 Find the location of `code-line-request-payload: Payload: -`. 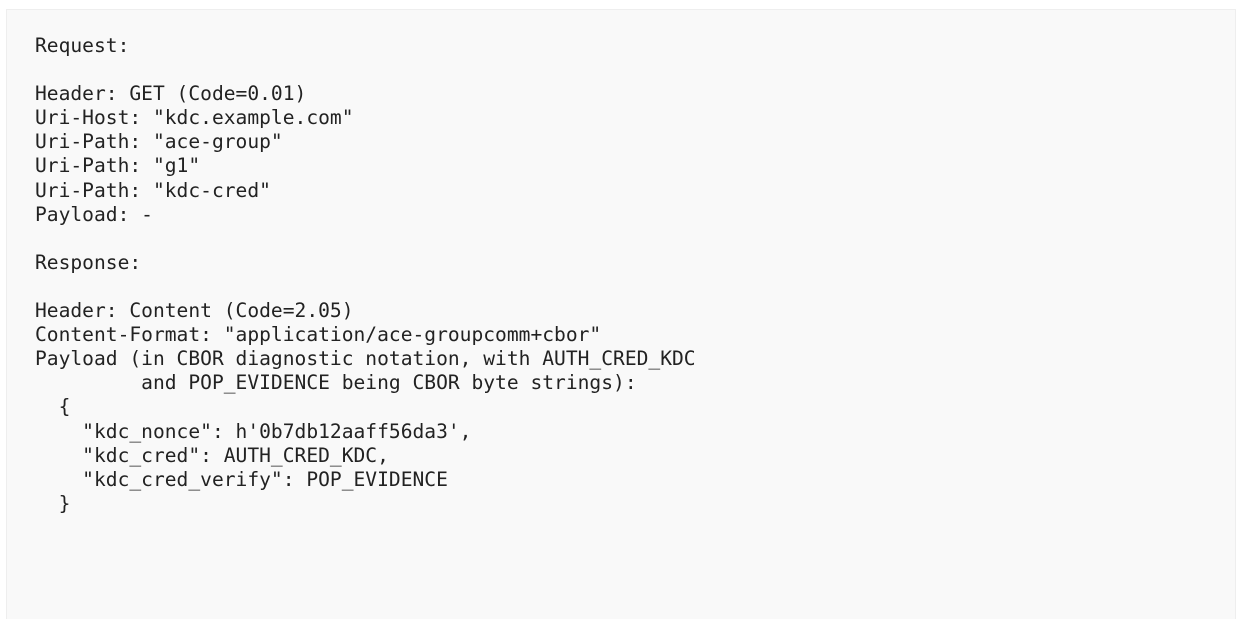

code-line-request-payload: Payload: - is located at coordinates (94, 214).